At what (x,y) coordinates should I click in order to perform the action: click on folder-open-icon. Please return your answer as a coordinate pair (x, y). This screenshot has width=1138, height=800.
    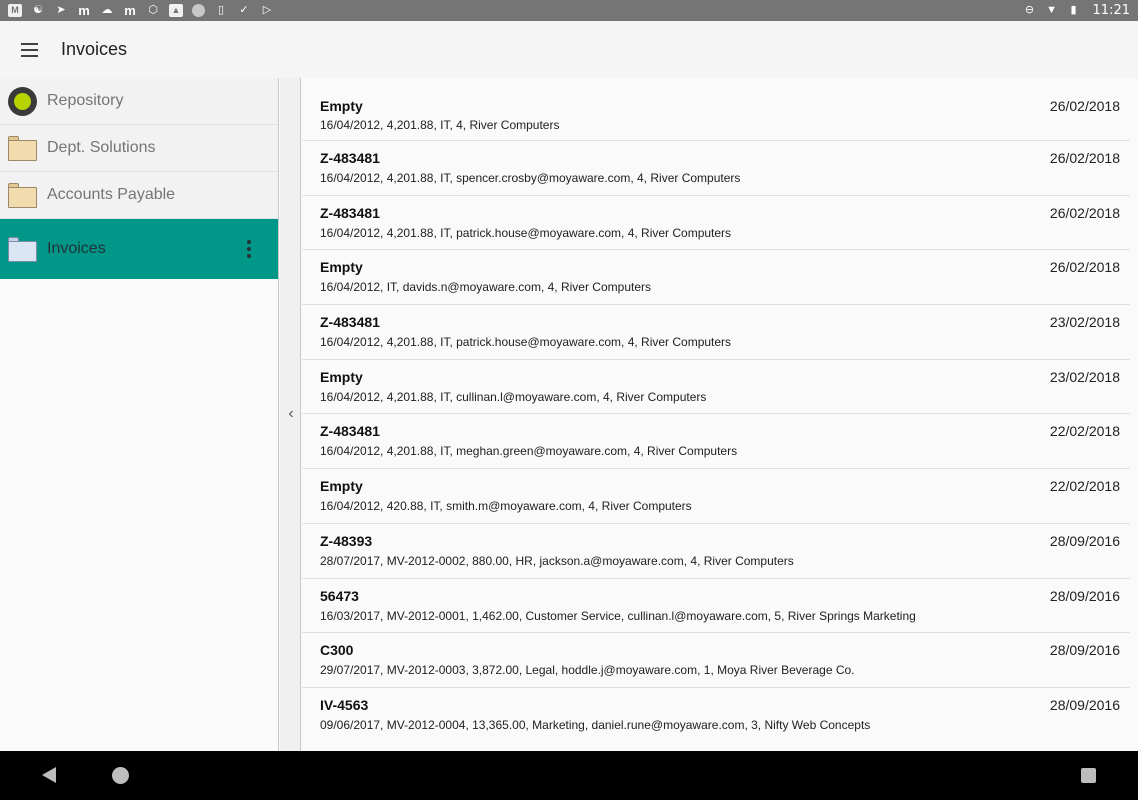
    Looking at the image, I should click on (22, 249).